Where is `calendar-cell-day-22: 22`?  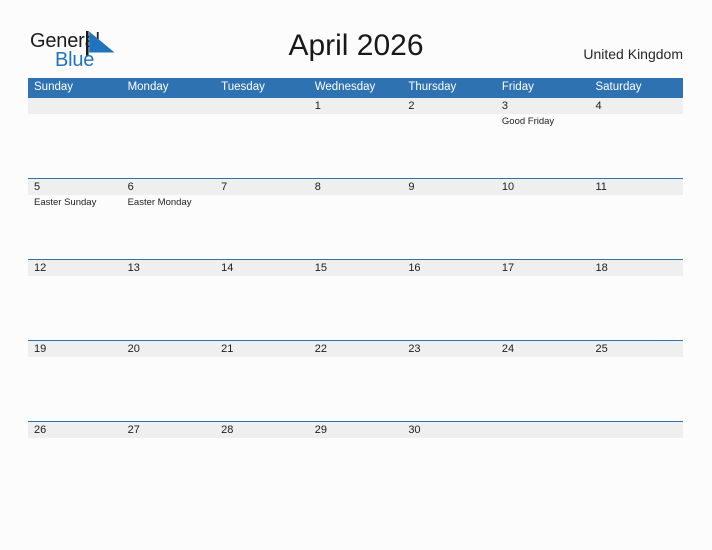 calendar-cell-day-22: 22 is located at coordinates (356, 381).